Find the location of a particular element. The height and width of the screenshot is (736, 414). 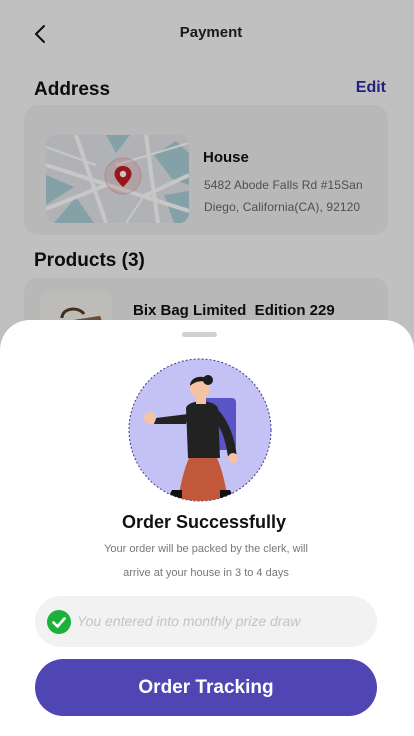

success-title: Order Successfully is located at coordinates (204, 522).